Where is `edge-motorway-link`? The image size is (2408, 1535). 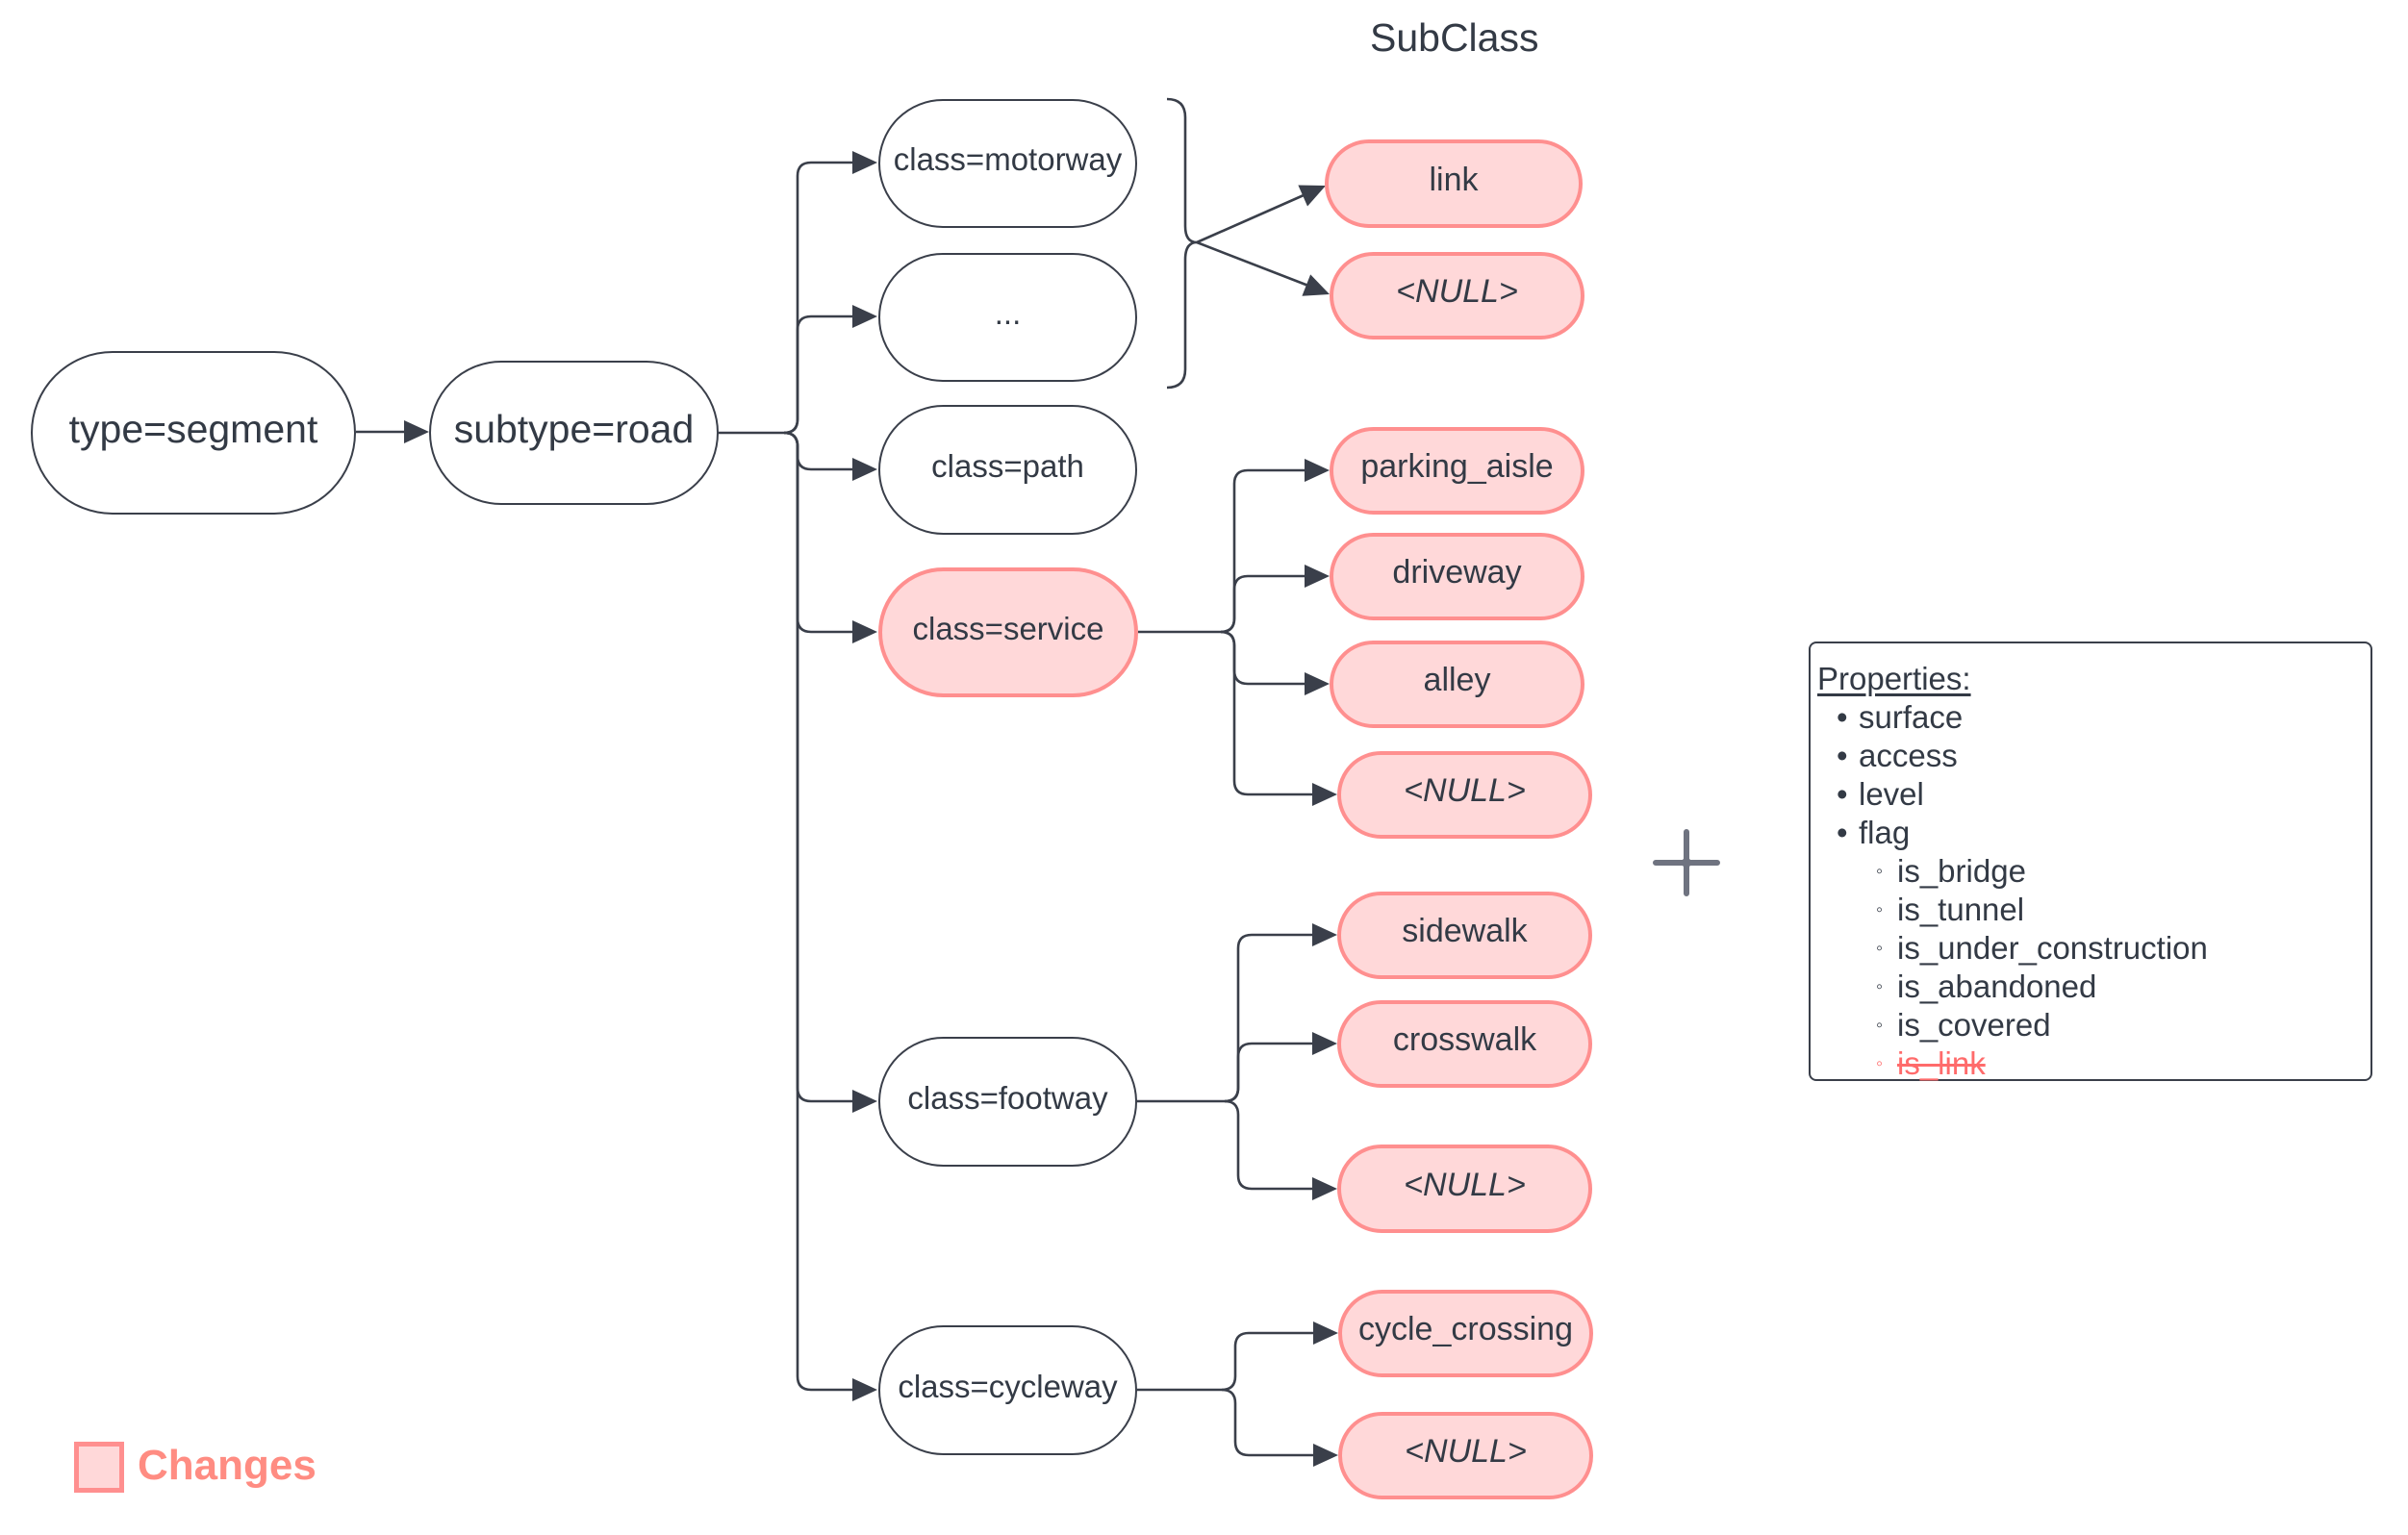 edge-motorway-link is located at coordinates (1250, 218).